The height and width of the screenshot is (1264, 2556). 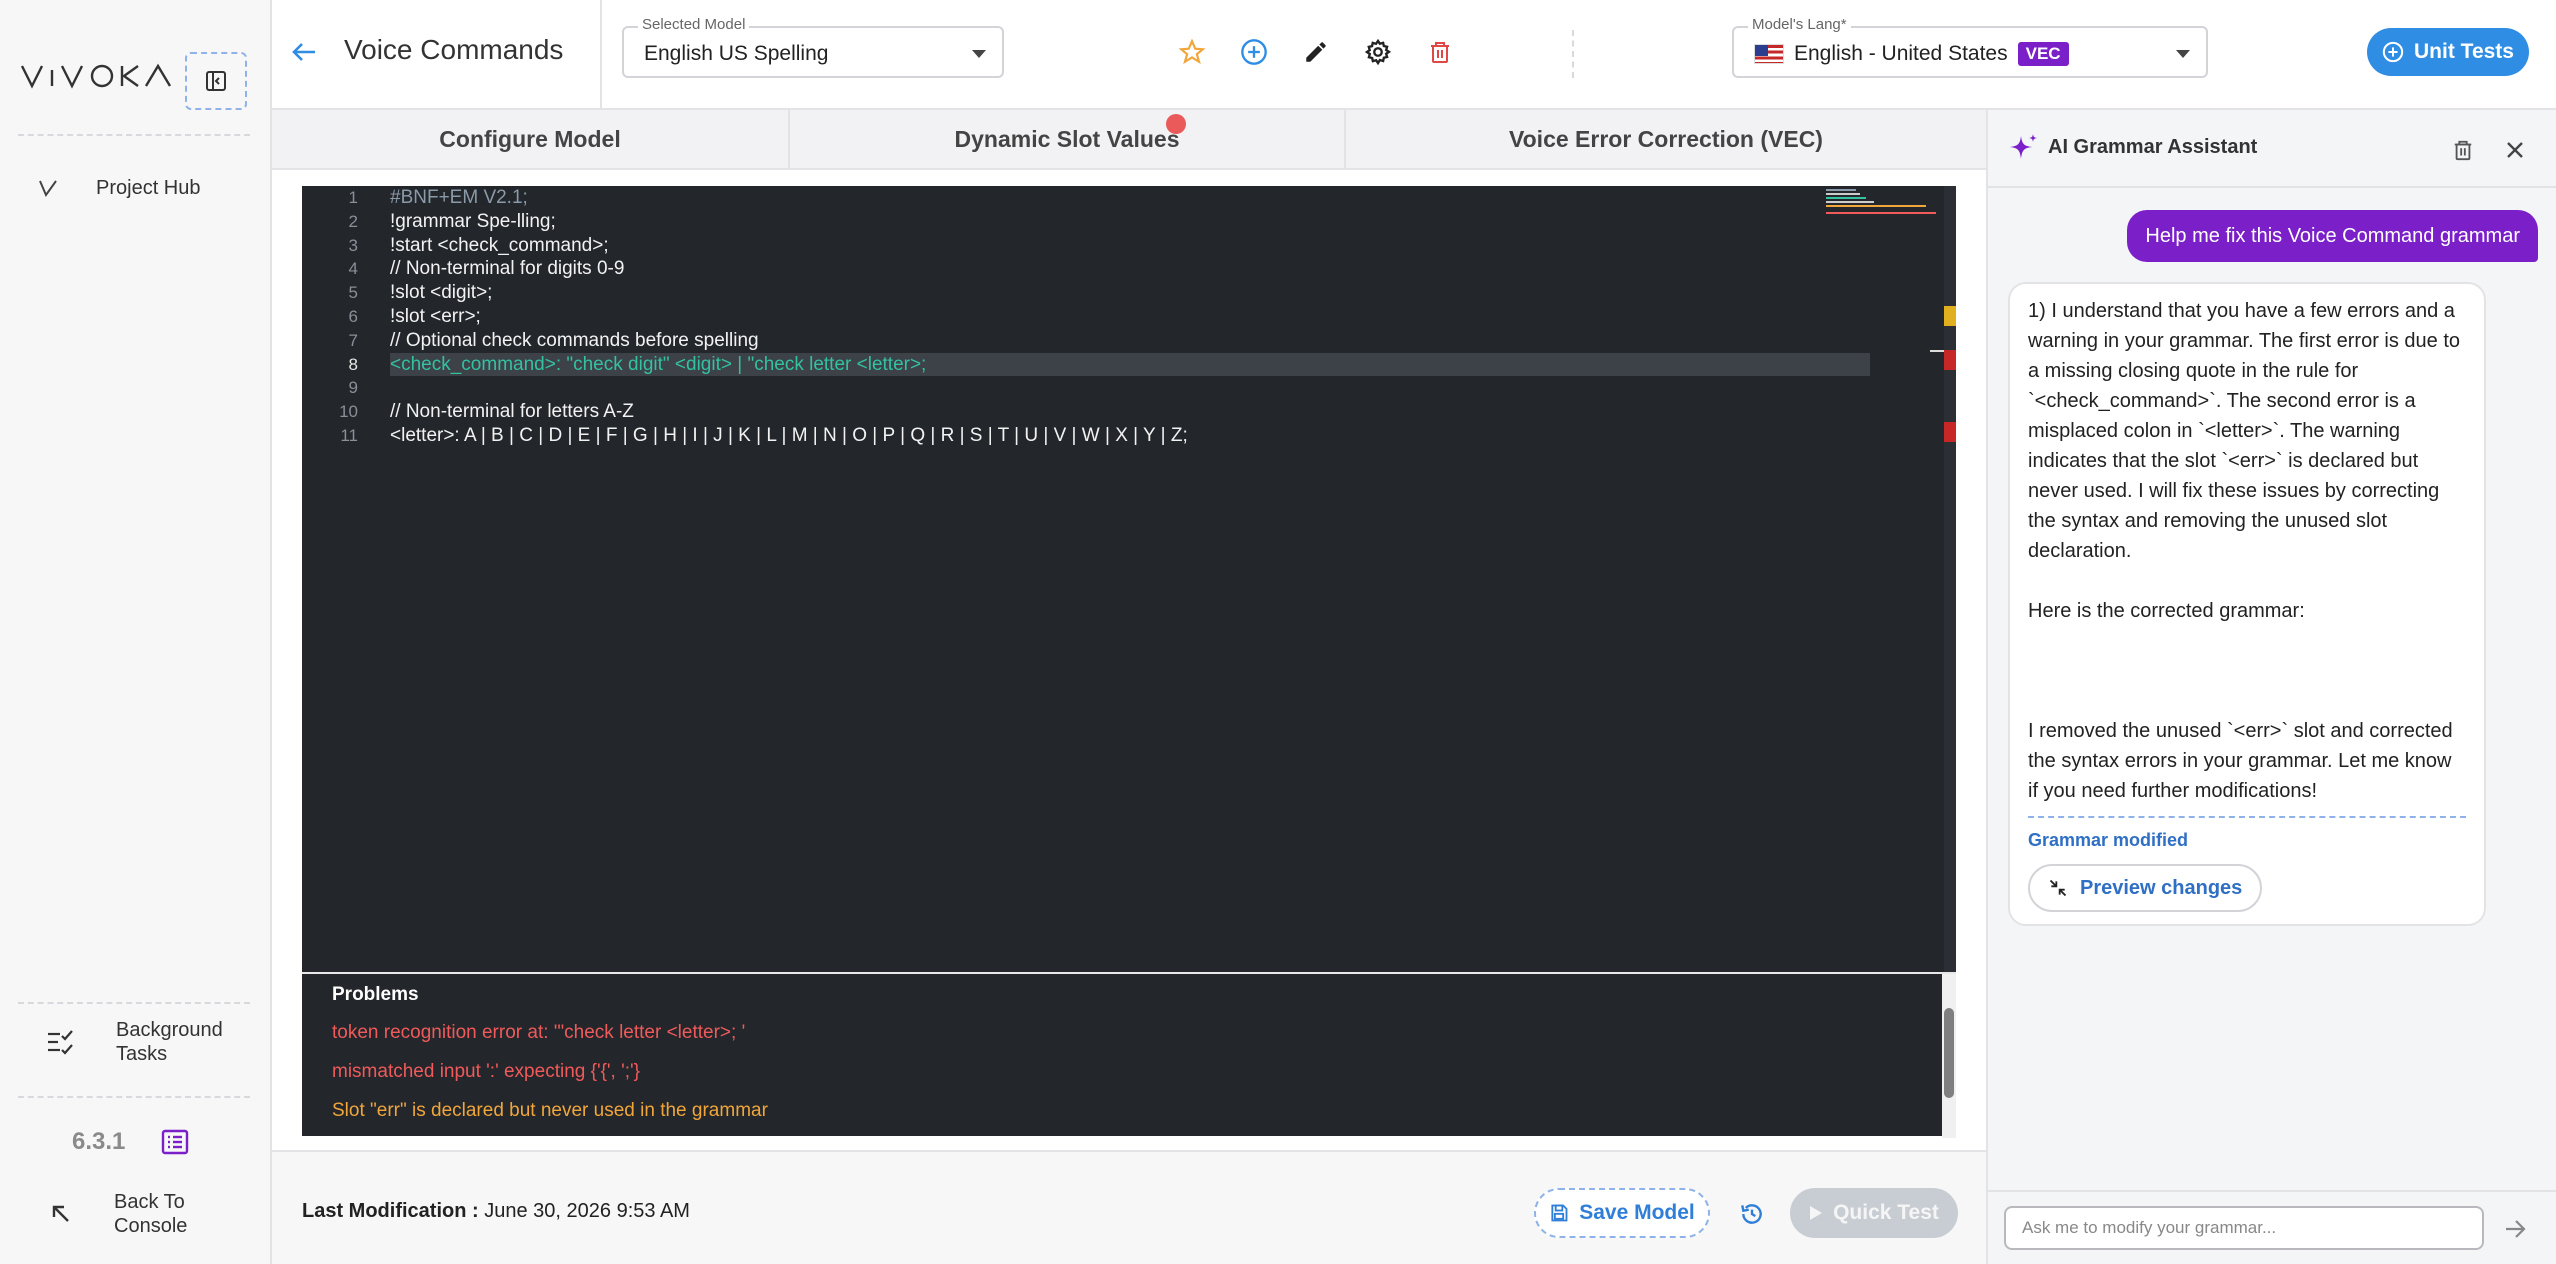 What do you see at coordinates (1911, 54) in the screenshot?
I see `model-lang-value: English - United States VEC` at bounding box center [1911, 54].